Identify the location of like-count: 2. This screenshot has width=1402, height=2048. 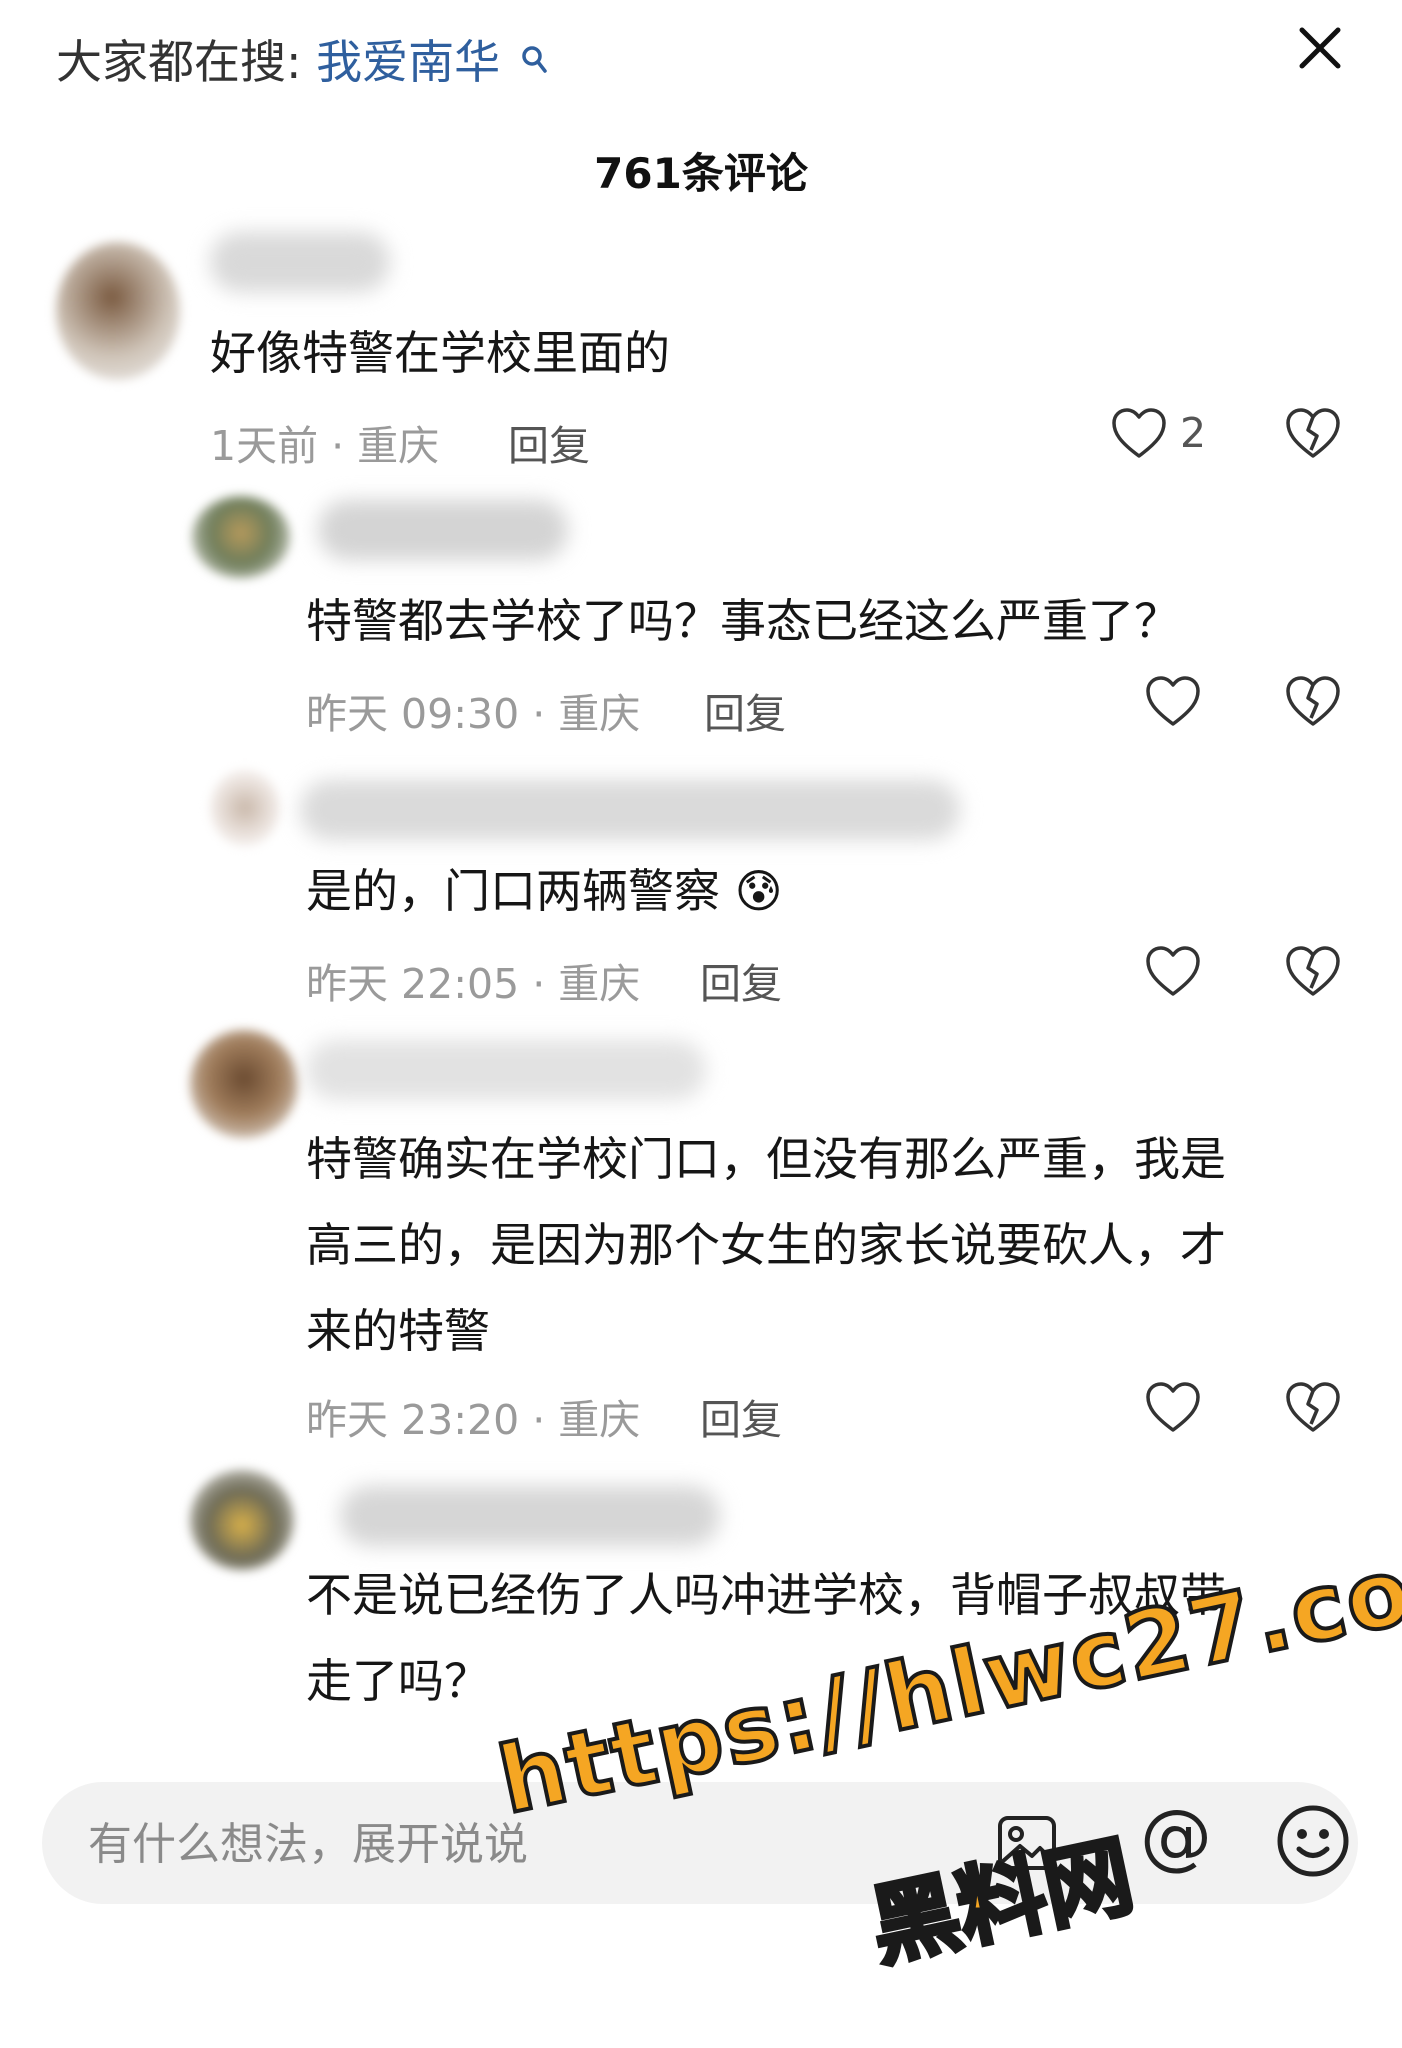
(1193, 433).